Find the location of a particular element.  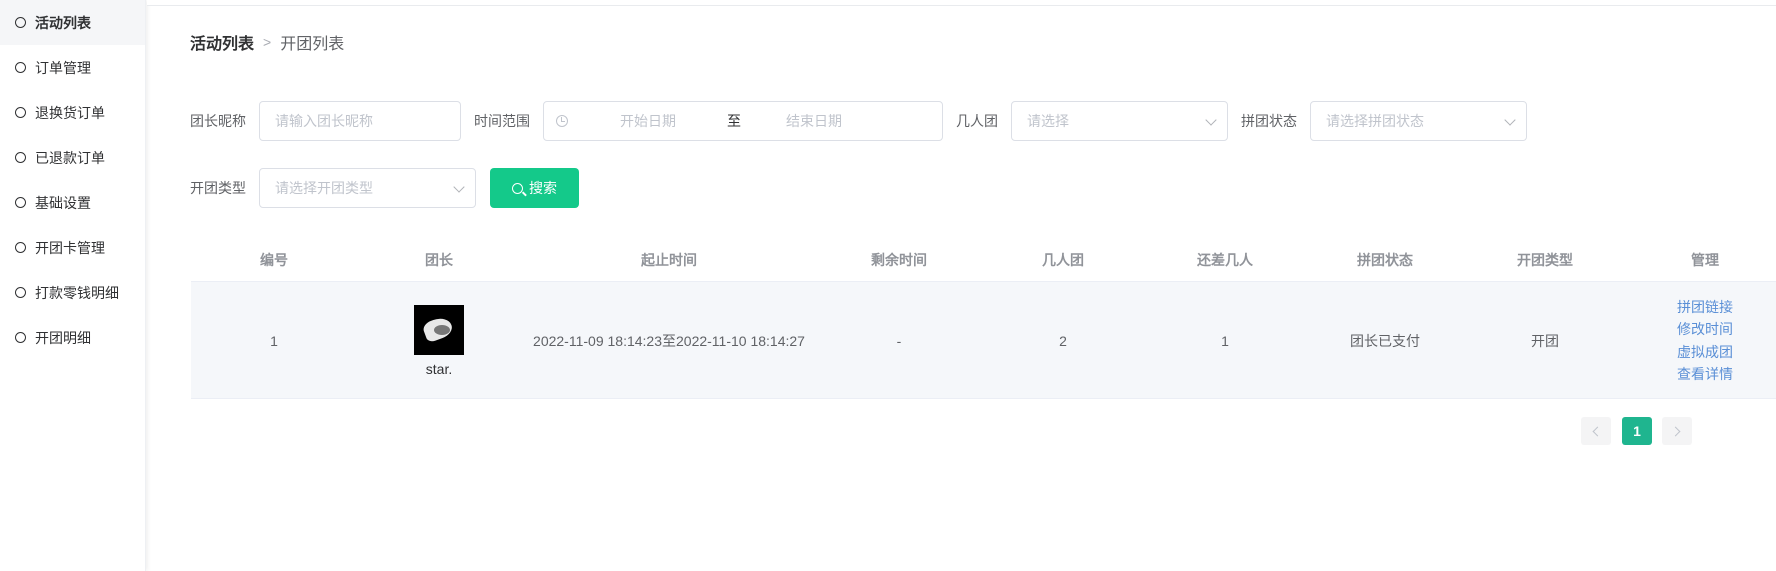

cell-missing: 1 is located at coordinates (1225, 340).